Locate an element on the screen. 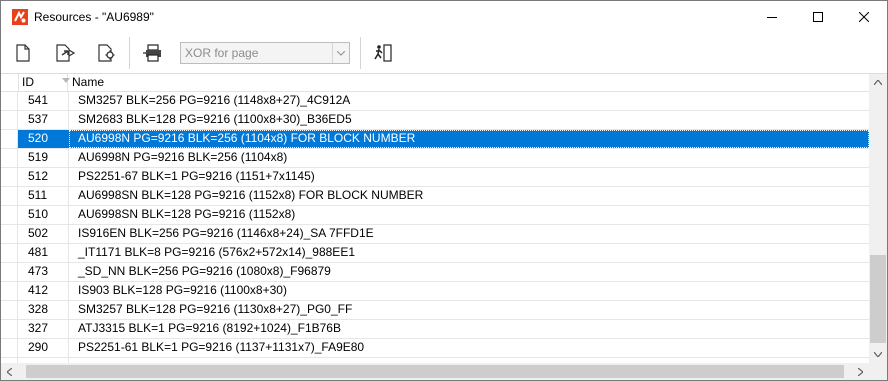  chevron-left-icon is located at coordinates (9, 371).